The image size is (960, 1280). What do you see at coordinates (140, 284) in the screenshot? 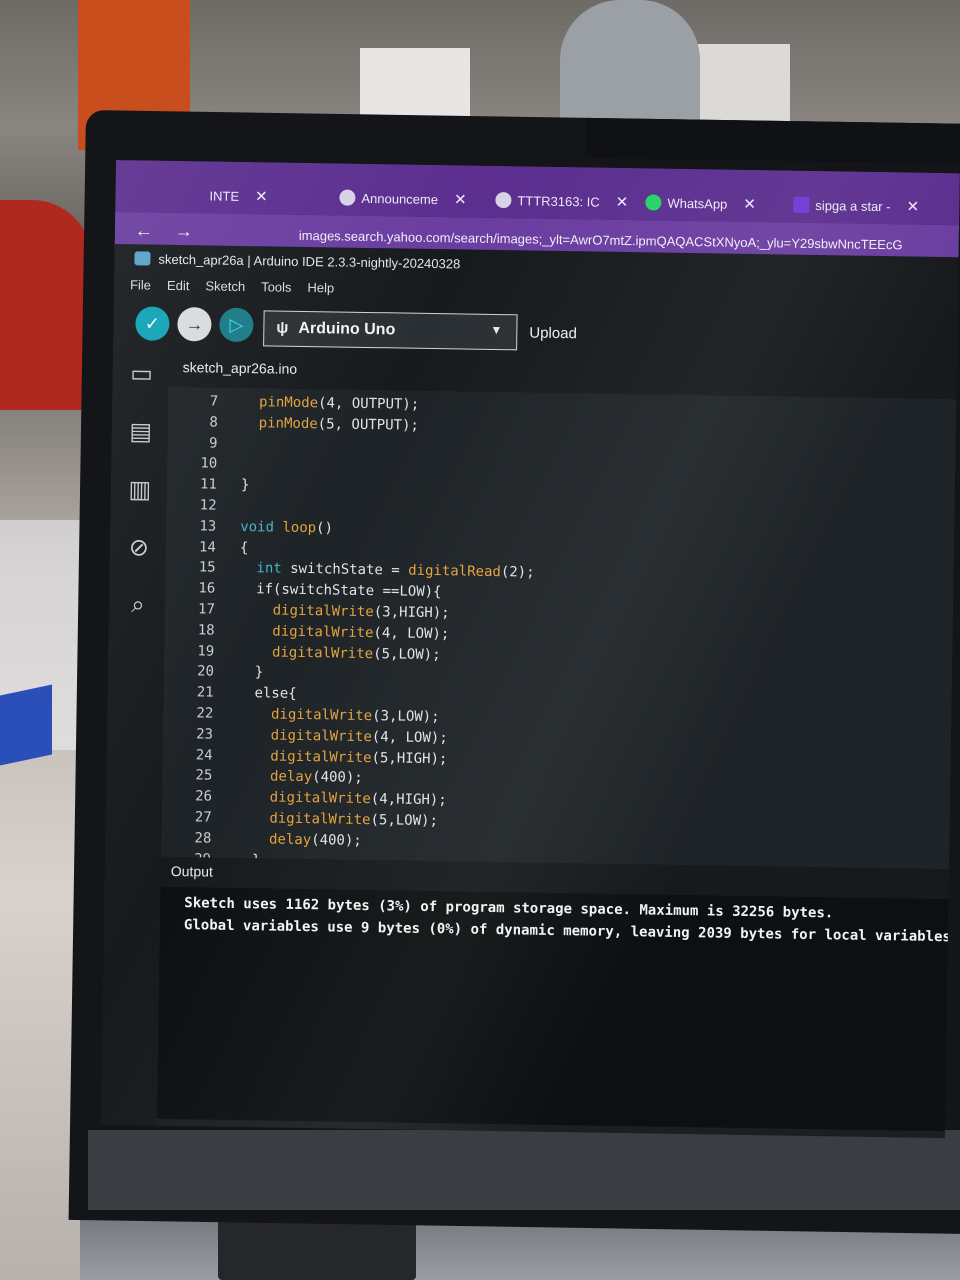
I see `menu-file: File` at bounding box center [140, 284].